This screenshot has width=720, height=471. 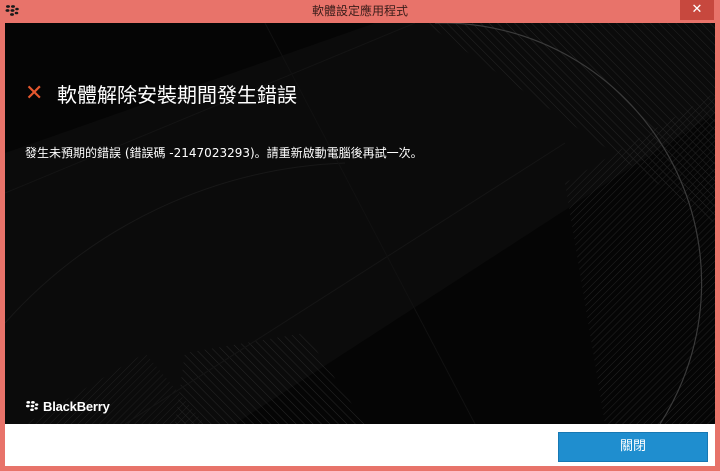 I want to click on brand-name: BlackBerry, so click(x=76, y=406).